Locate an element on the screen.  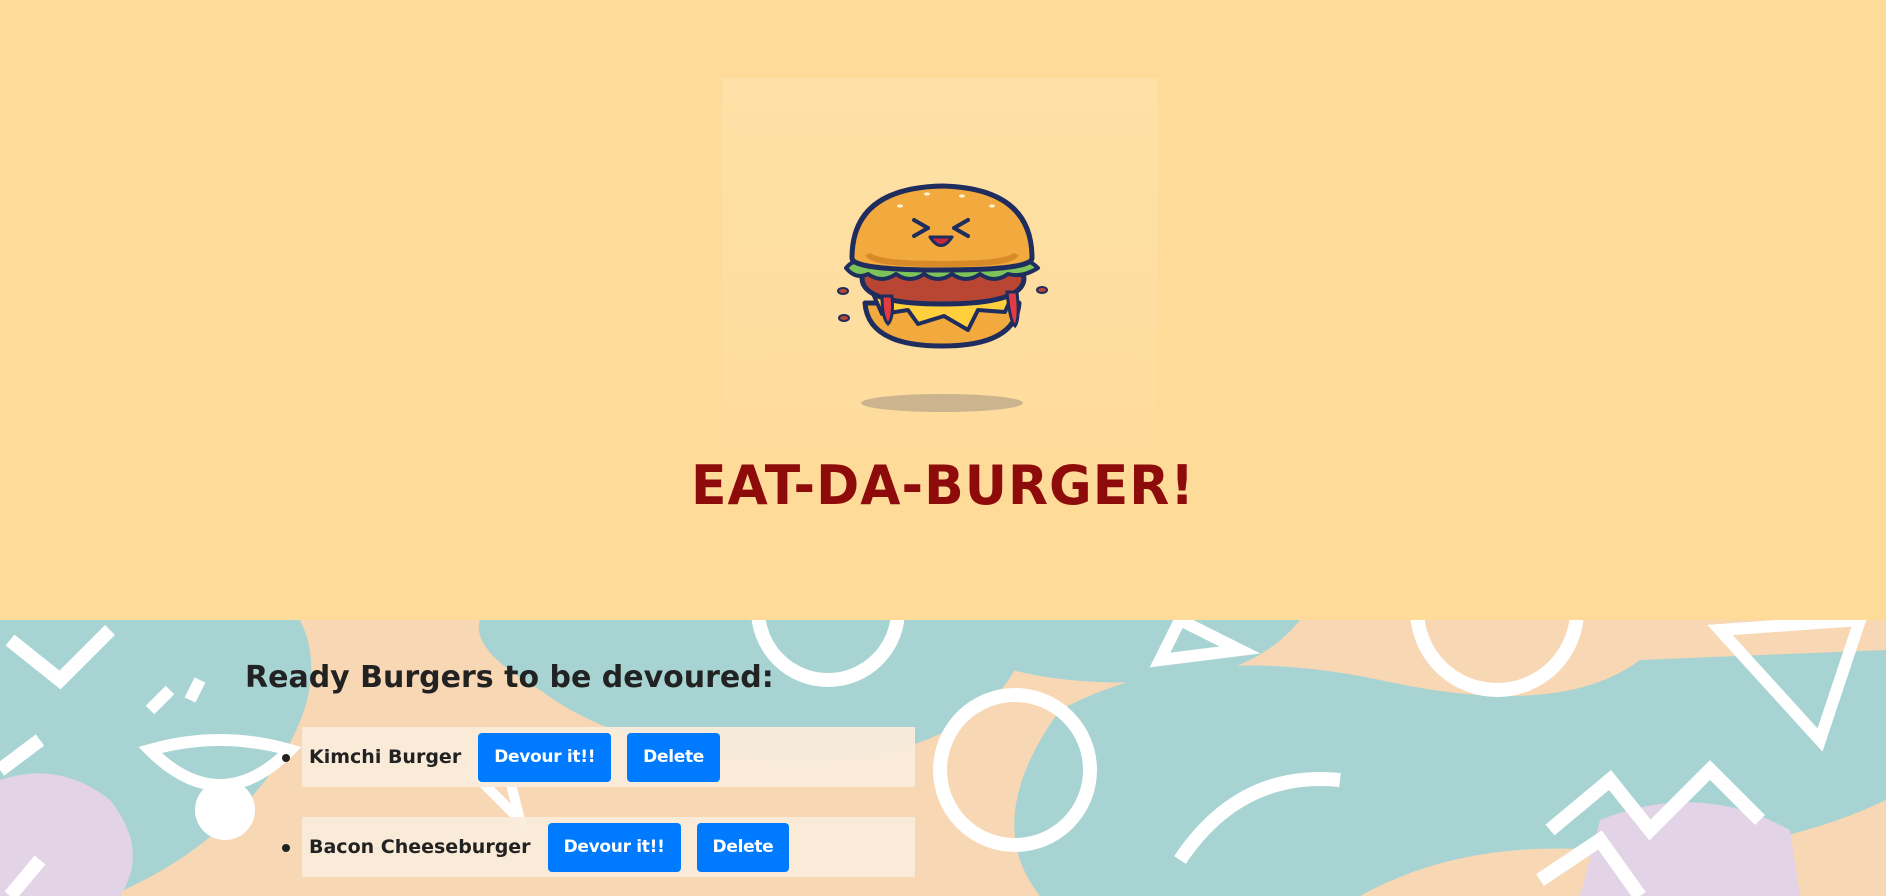
list-item: Kimchi Burger Devour it!! Delete is located at coordinates (598, 757).